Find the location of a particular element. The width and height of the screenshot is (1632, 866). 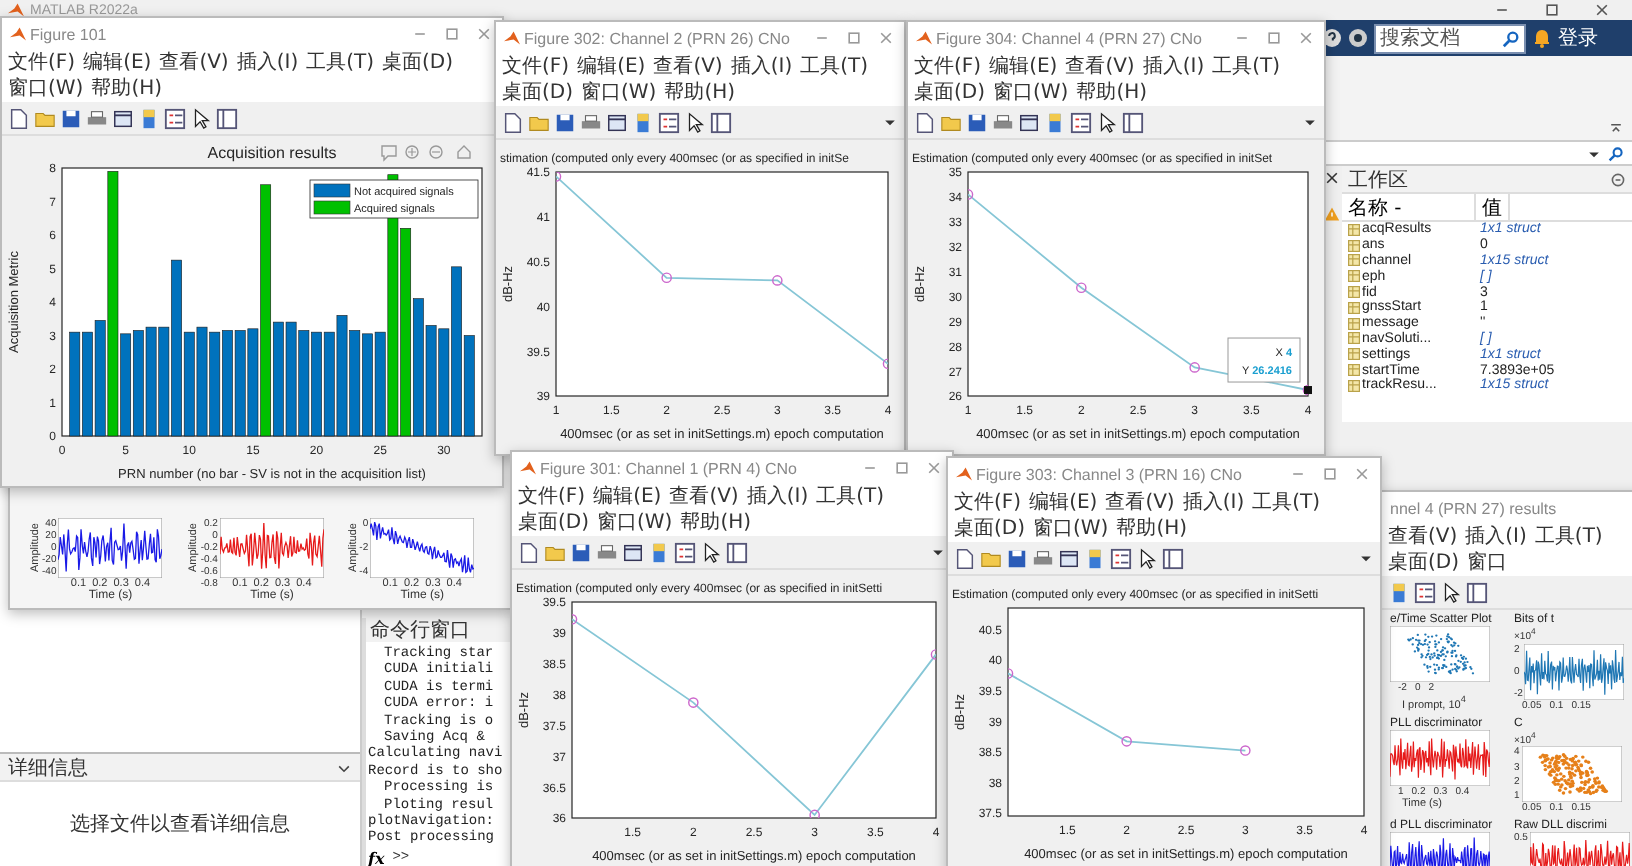

column-header: 值 is located at coordinates (1493, 207).